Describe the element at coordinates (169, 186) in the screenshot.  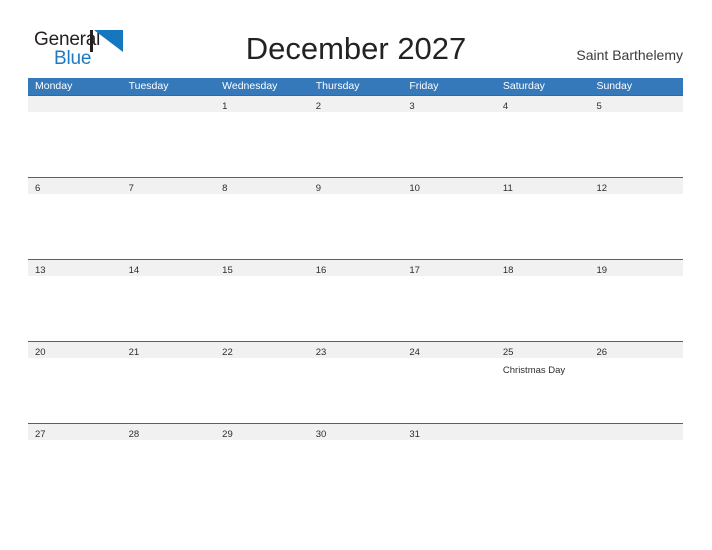
I see `day-cell: 7` at that location.